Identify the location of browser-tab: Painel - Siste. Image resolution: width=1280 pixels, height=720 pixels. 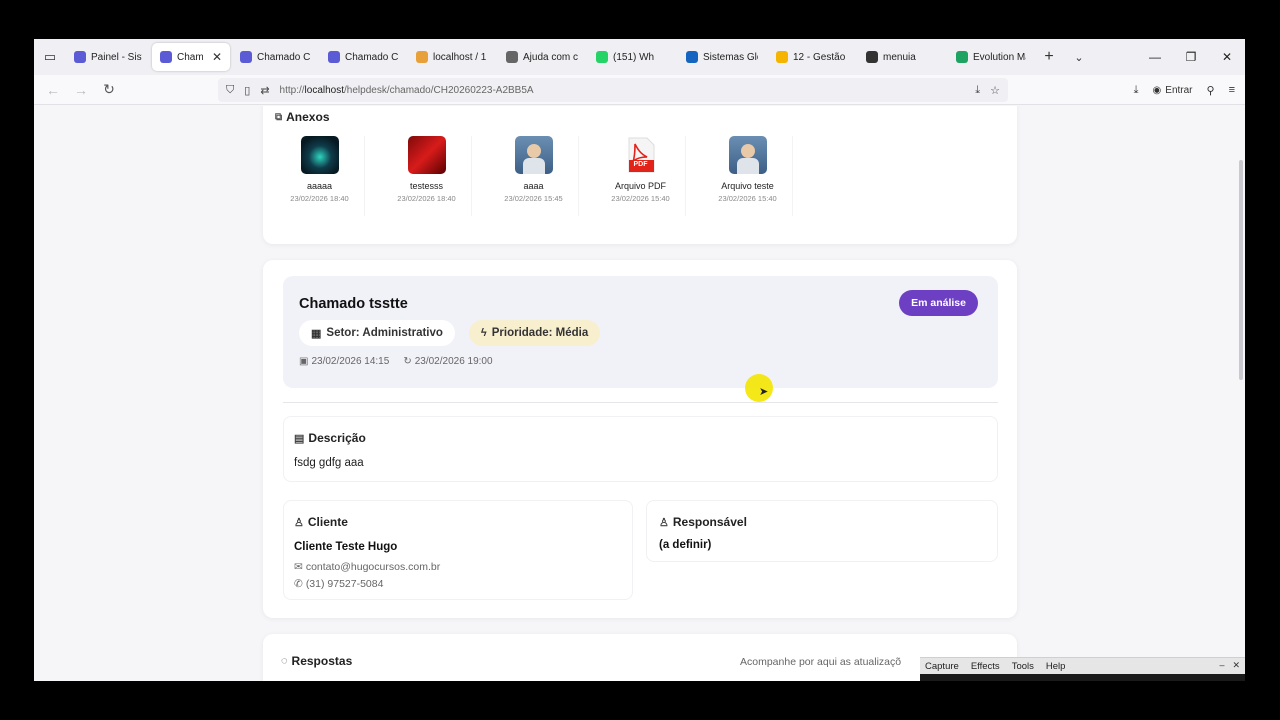
(108, 57).